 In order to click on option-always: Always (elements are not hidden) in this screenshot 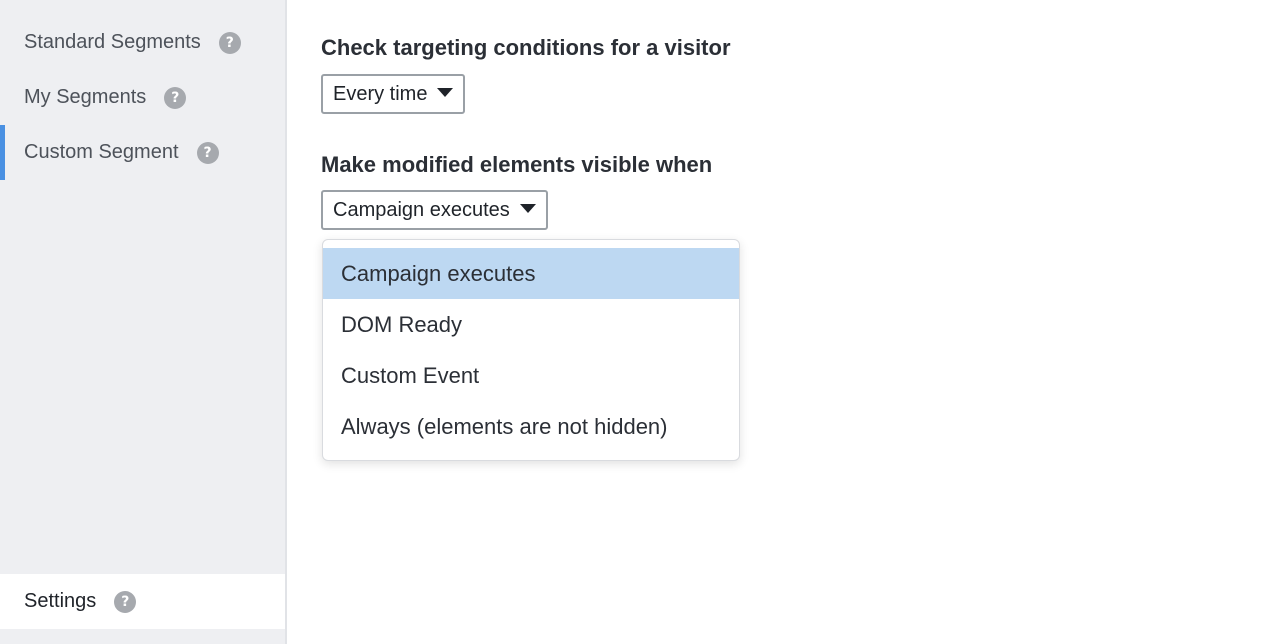, I will do `click(531, 426)`.